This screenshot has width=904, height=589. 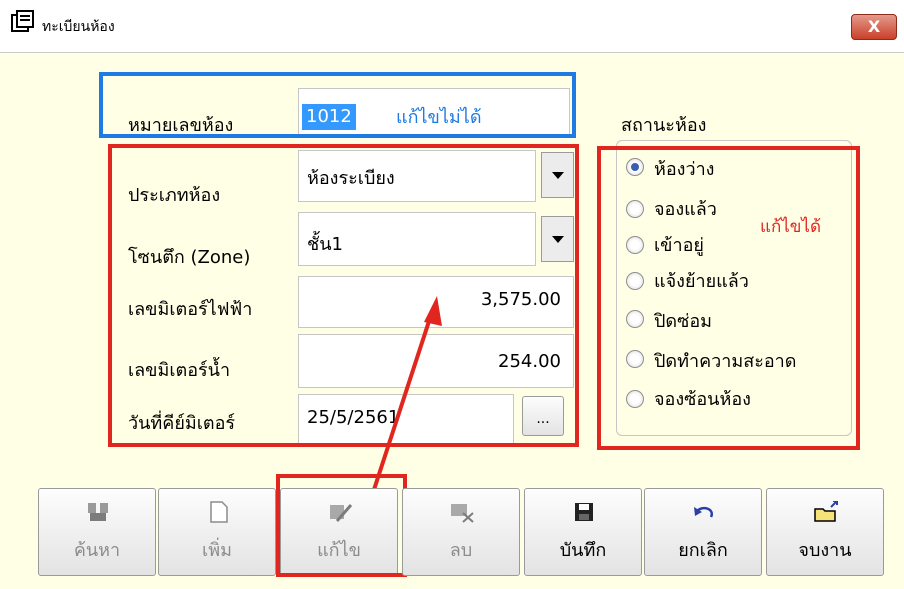 What do you see at coordinates (78, 27) in the screenshot?
I see `window-title: ทะเบียนห้อง` at bounding box center [78, 27].